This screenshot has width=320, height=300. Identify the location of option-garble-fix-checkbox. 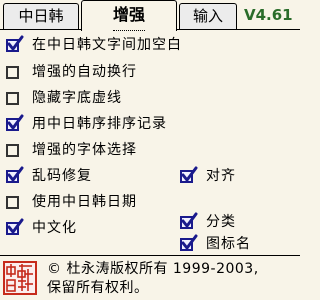
(15, 174).